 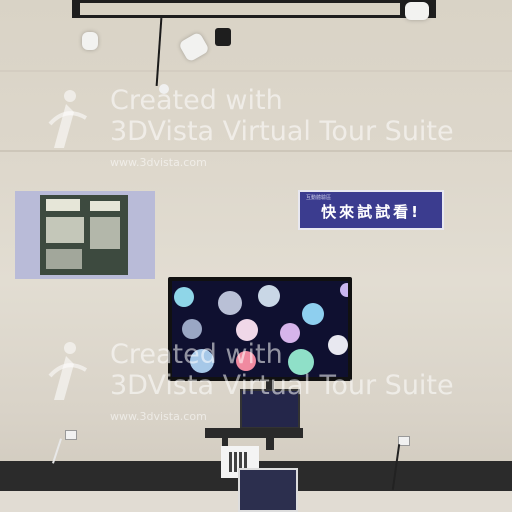 I want to click on wall-outlet, so click(x=71, y=435).